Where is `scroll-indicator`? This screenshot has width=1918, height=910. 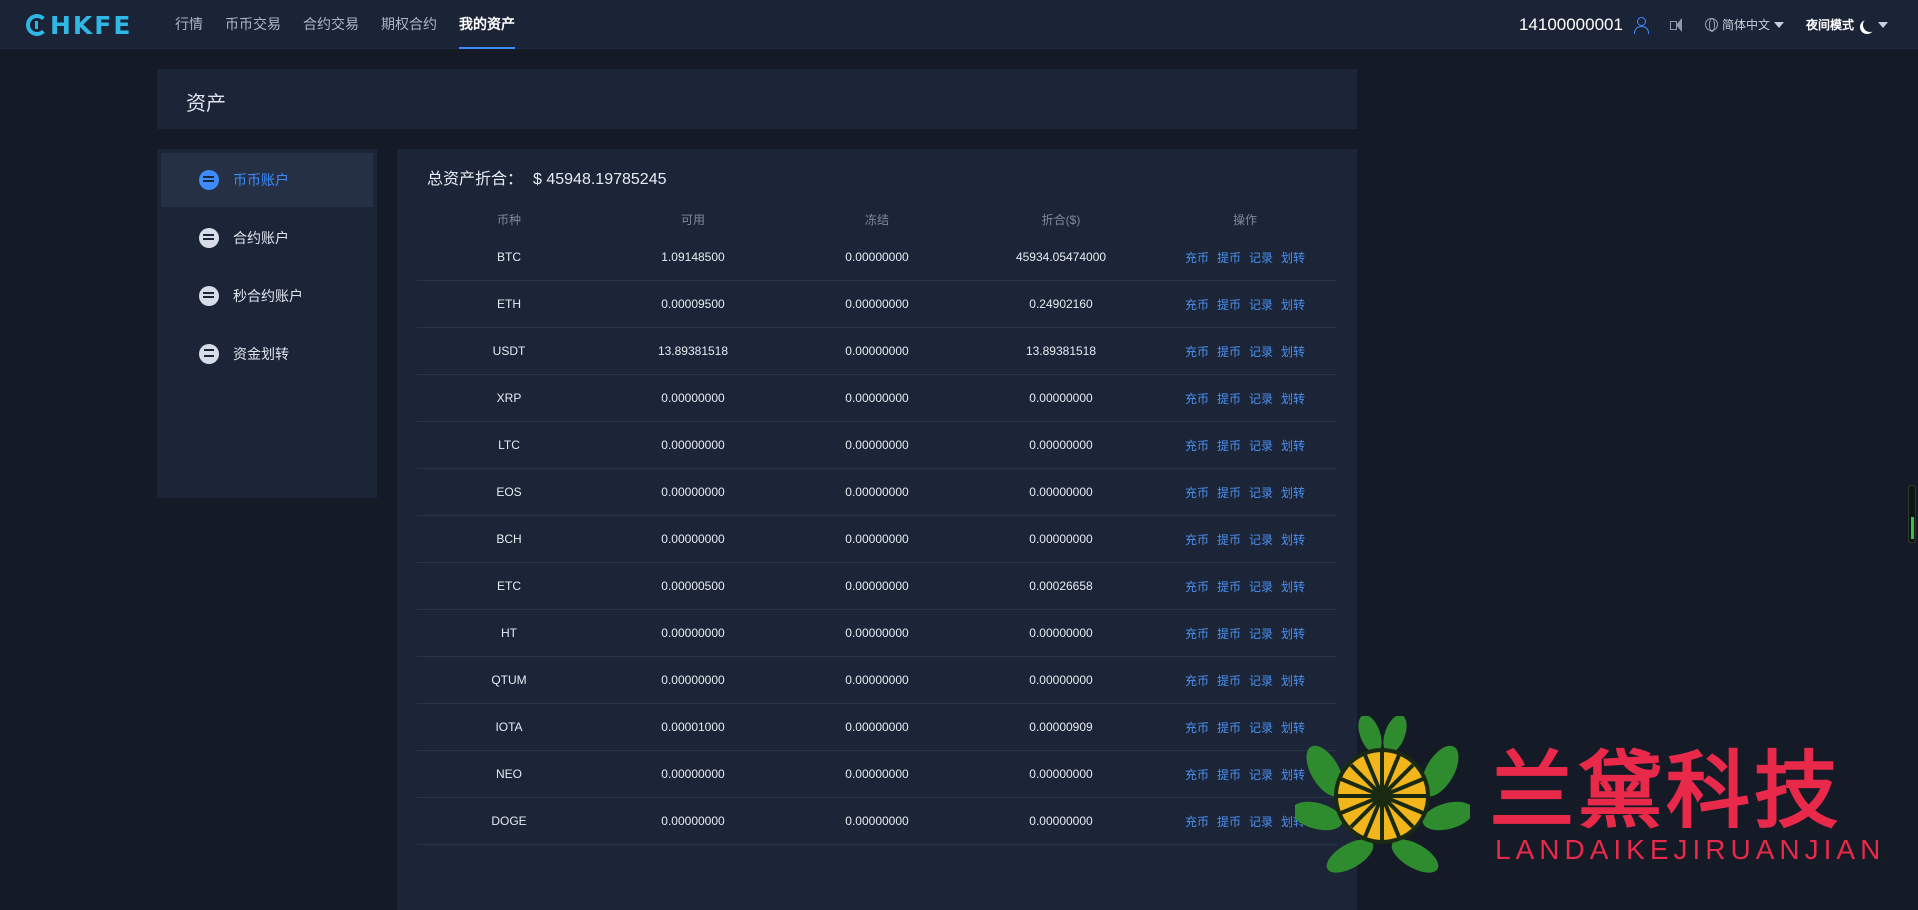 scroll-indicator is located at coordinates (1912, 514).